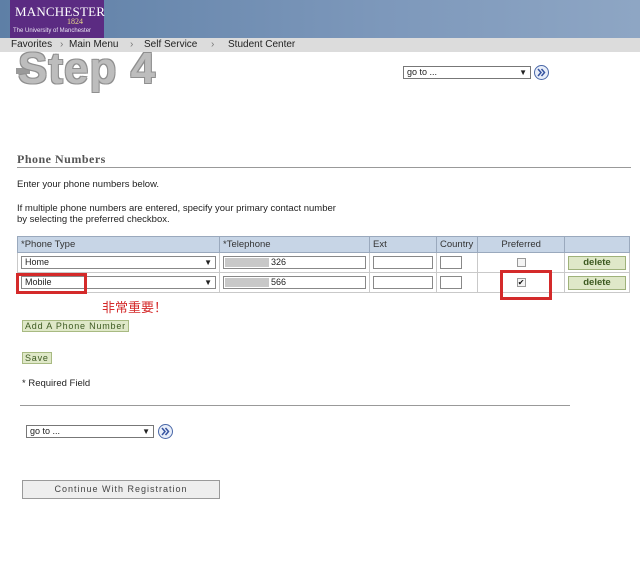 Image resolution: width=640 pixels, height=579 pixels. What do you see at coordinates (56, 383) in the screenshot?
I see `required-field-note: * Required Field` at bounding box center [56, 383].